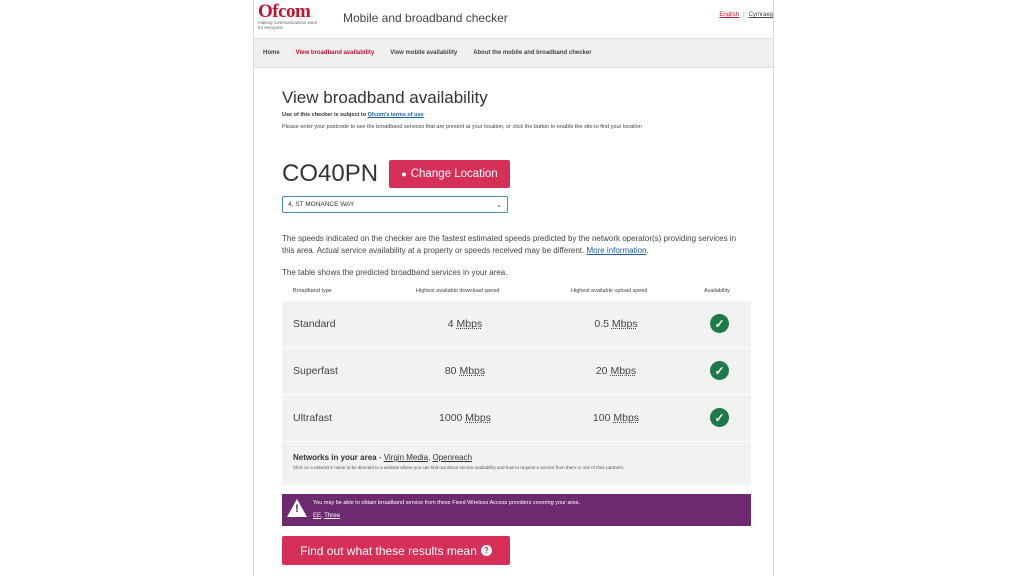 The height and width of the screenshot is (576, 1024). What do you see at coordinates (423, 53) in the screenshot?
I see `nav-mobile: View mobile availability` at bounding box center [423, 53].